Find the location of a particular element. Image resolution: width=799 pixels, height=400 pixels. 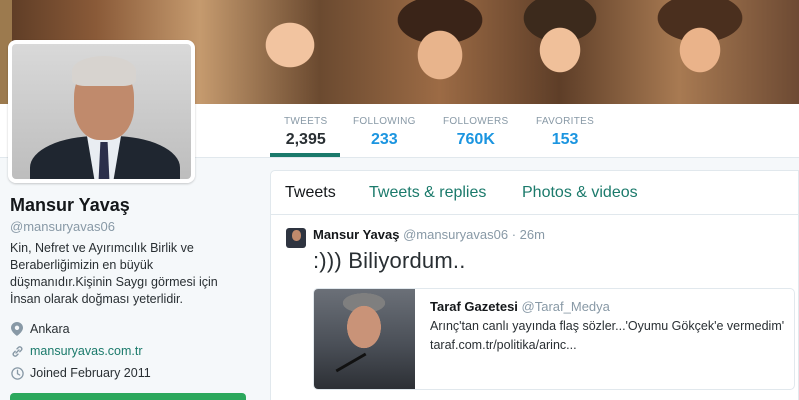

stat-label: TWEETS is located at coordinates (306, 121).